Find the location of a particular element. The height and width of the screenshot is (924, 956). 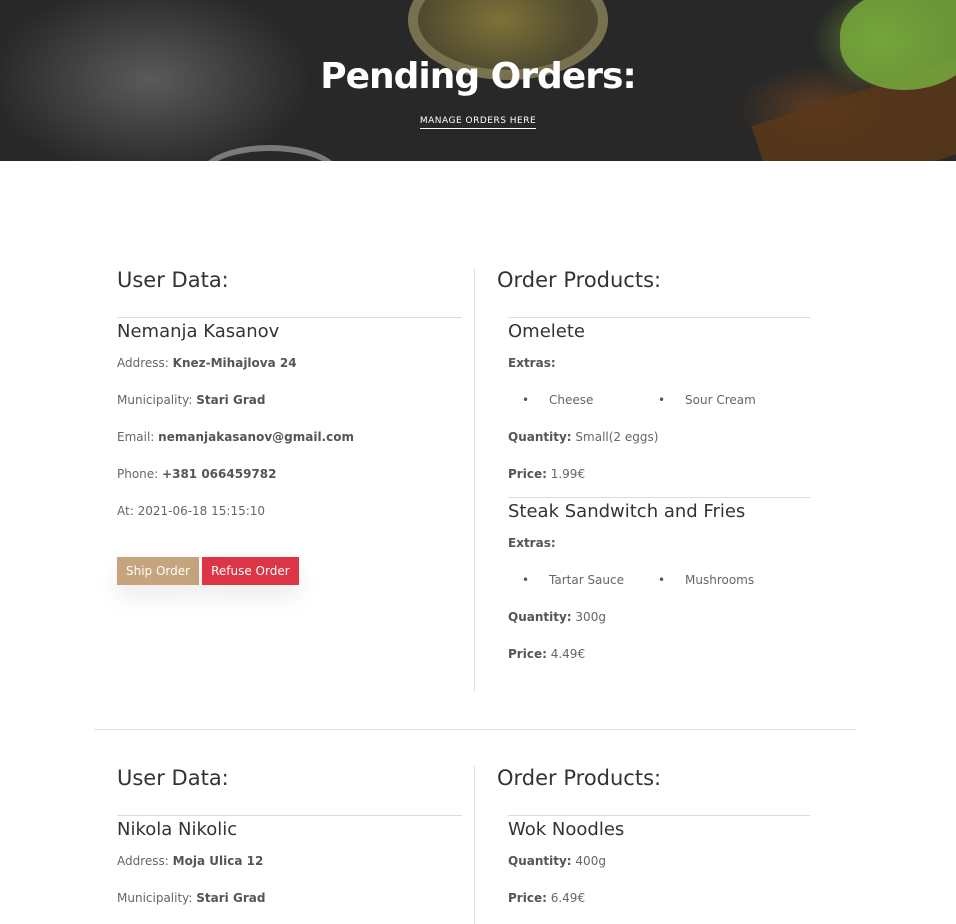

product-name: Wok Noodles is located at coordinates (566, 829).